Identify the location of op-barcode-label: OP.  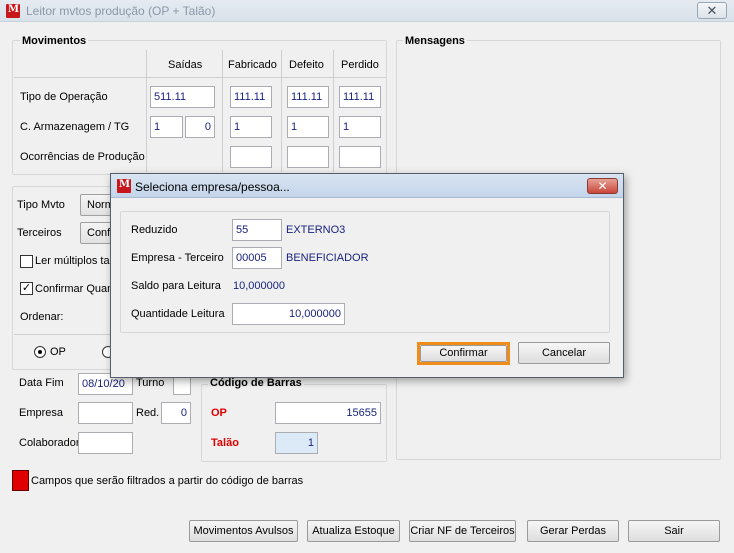
(219, 413).